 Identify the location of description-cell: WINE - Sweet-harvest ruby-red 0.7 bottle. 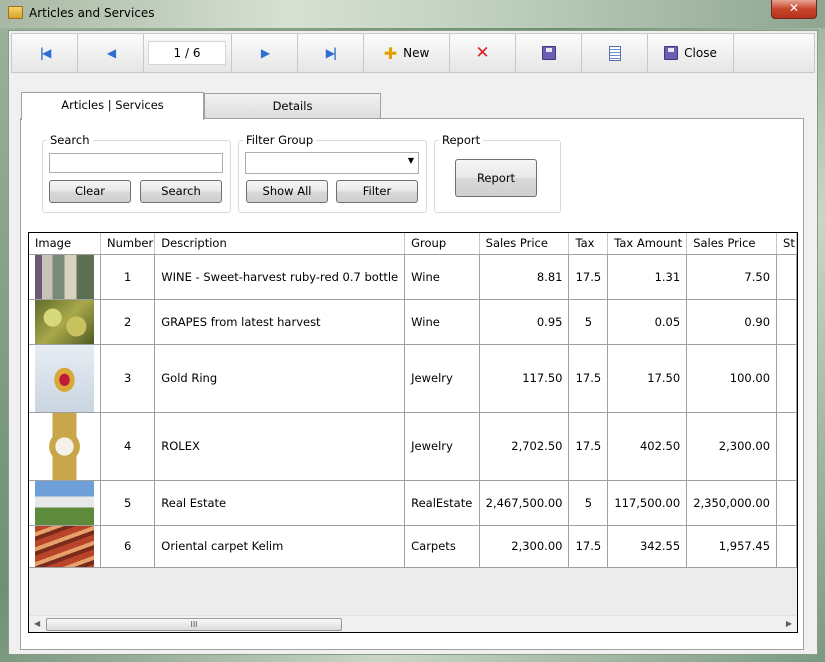
(280, 277).